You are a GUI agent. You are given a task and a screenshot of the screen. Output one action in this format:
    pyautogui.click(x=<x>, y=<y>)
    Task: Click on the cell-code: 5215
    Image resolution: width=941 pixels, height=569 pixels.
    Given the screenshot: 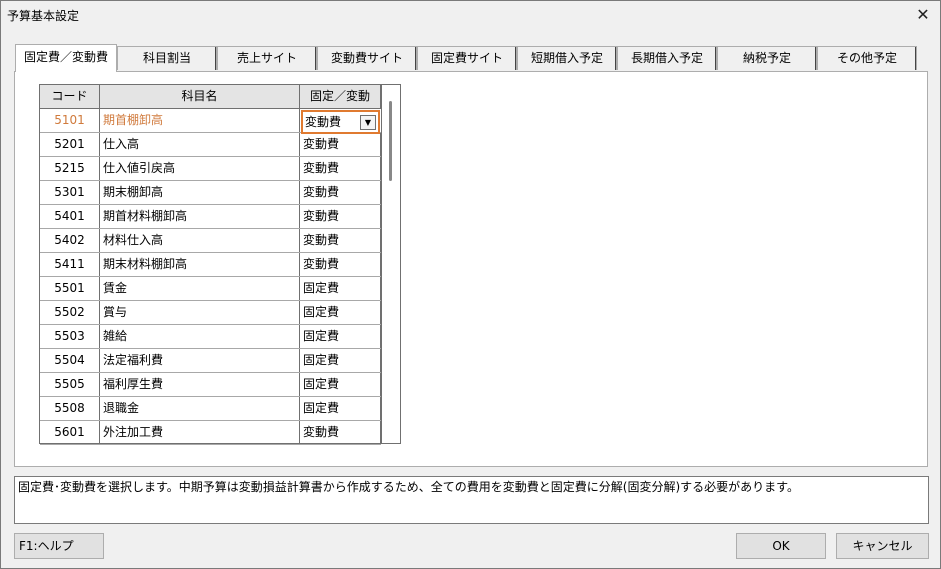 What is the action you would take?
    pyautogui.click(x=70, y=168)
    